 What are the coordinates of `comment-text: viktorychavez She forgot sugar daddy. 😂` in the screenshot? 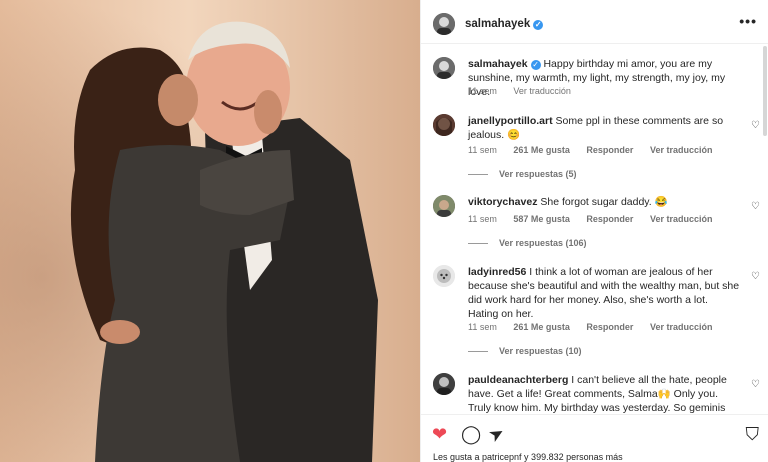 It's located at (604, 202).